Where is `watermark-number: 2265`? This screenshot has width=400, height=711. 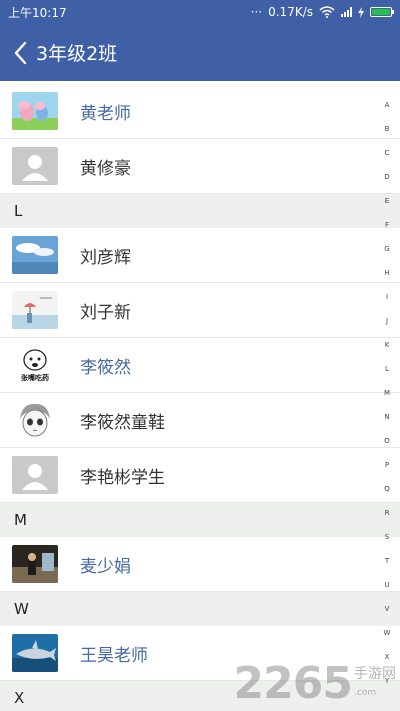 watermark-number: 2265 is located at coordinates (293, 683).